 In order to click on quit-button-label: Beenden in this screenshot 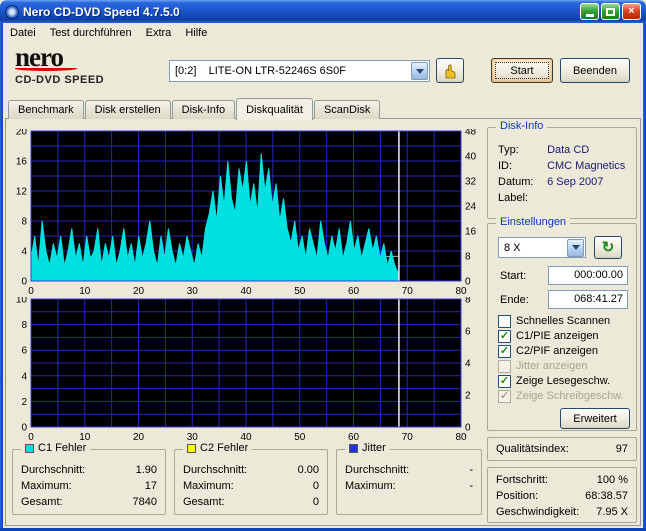, I will do `click(595, 70)`.